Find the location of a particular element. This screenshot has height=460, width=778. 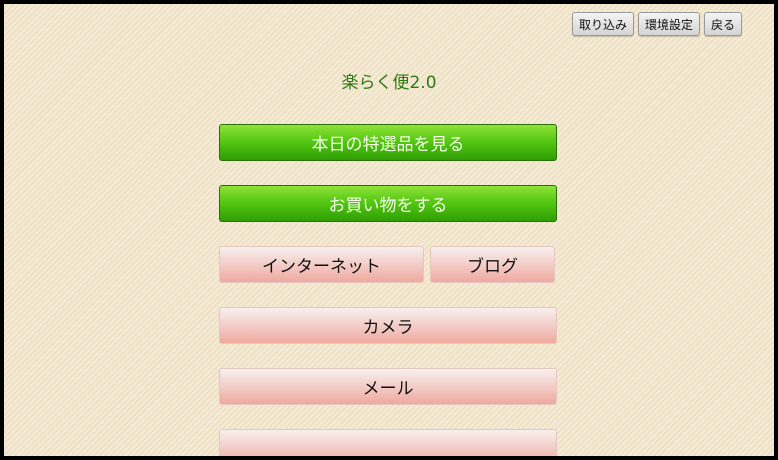

top-toolbar: 取り込み 環境設定 戻る is located at coordinates (656, 24).